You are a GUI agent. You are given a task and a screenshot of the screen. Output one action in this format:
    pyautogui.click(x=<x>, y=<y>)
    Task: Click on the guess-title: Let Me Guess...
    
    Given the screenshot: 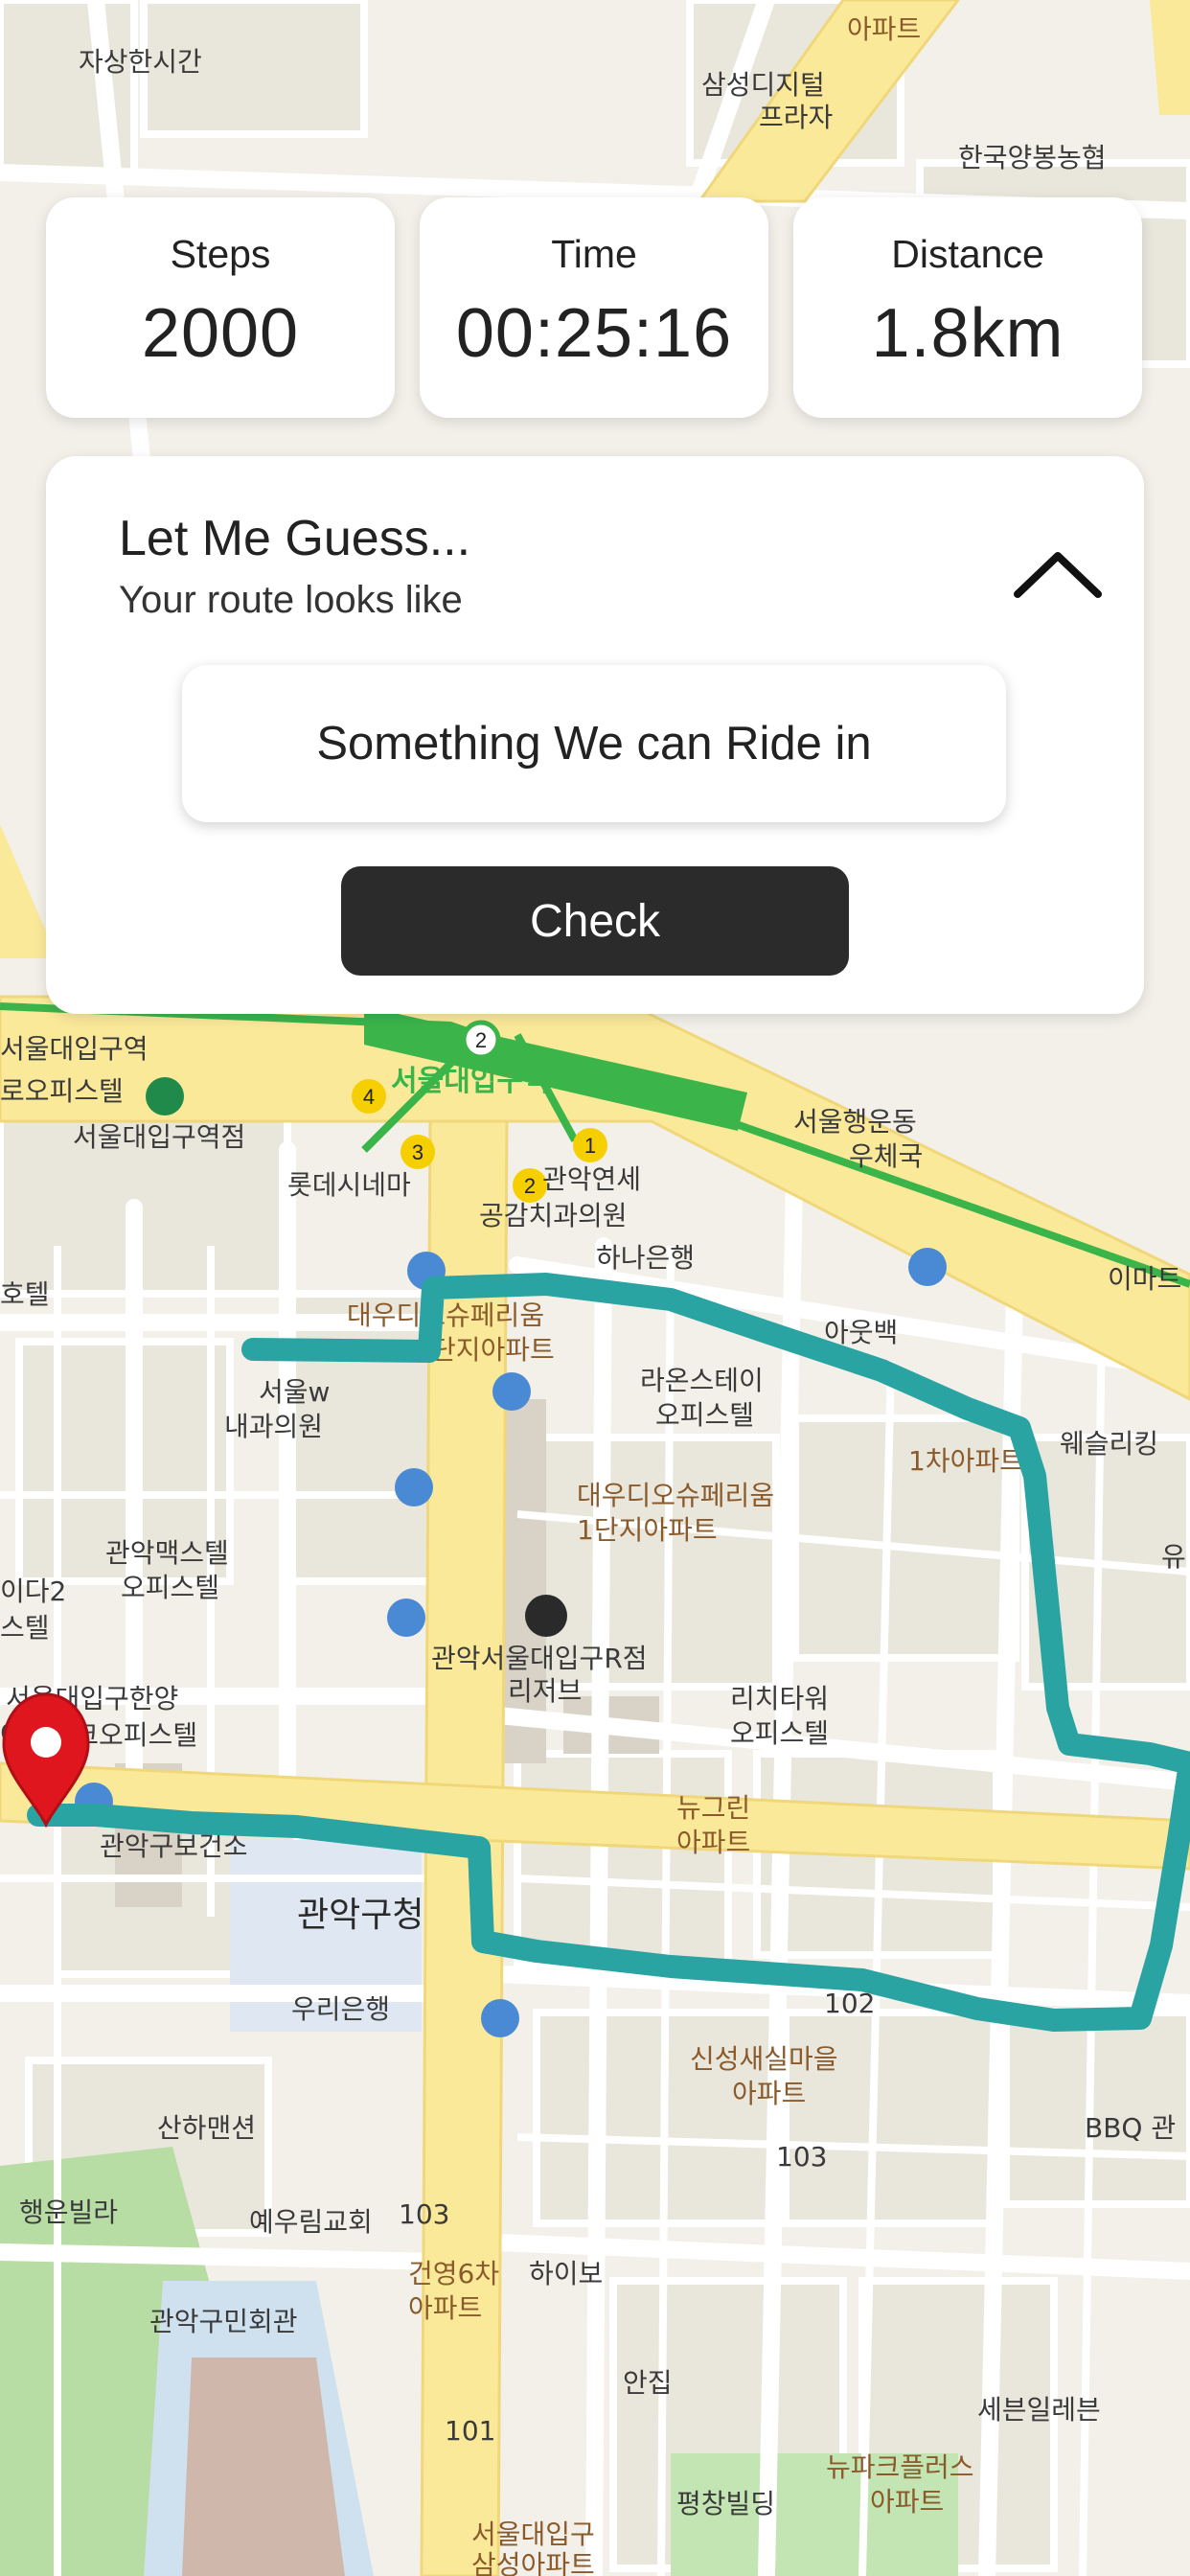 What is the action you would take?
    pyautogui.click(x=295, y=538)
    